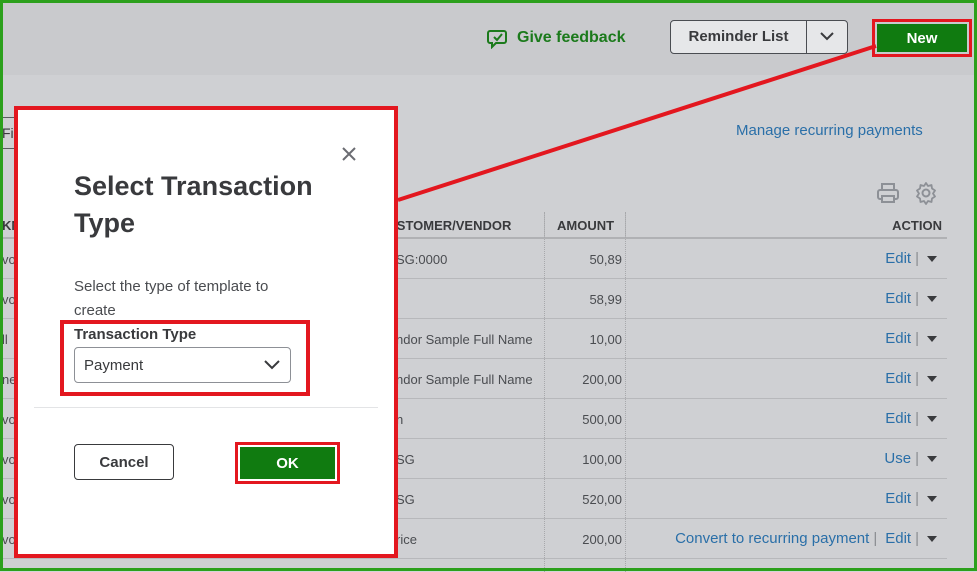  What do you see at coordinates (444, 225) in the screenshot?
I see `col-header-customer-vendor: CUSTOMER/VENDOR` at bounding box center [444, 225].